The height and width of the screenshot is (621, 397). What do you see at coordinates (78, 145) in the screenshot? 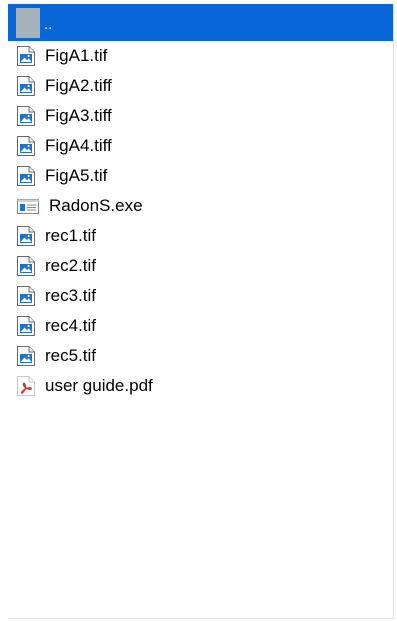
I see `list-item-label: FigA4.tiff` at bounding box center [78, 145].